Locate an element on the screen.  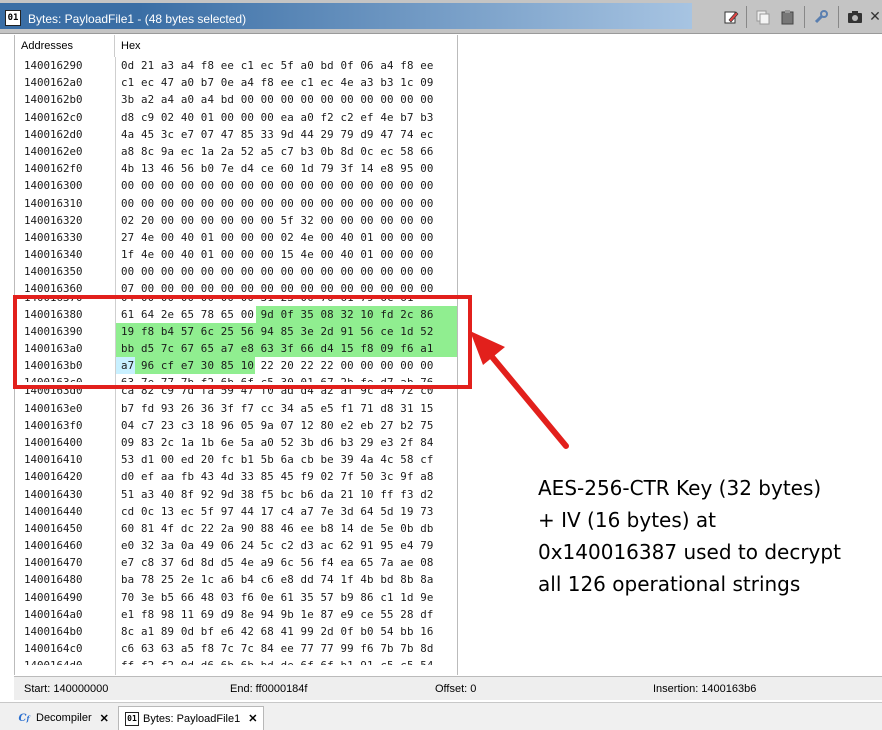
row-address: 140016490 is located at coordinates (53, 597).